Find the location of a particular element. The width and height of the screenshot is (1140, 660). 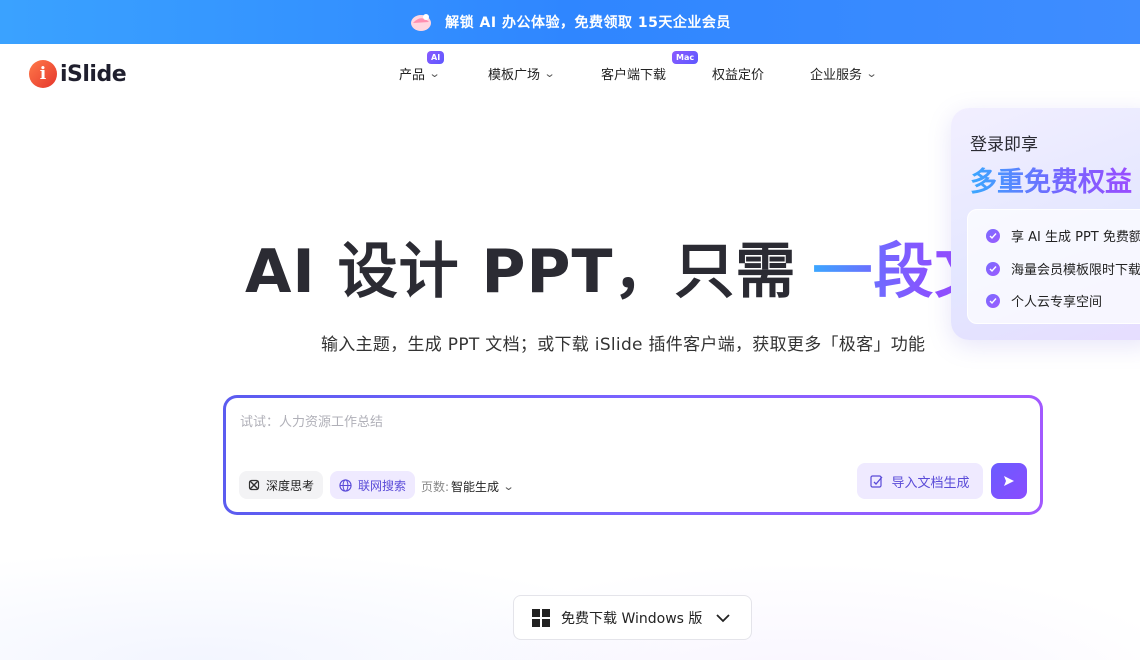

promo-benefits-card: 享 AI 生成 PPT 免费额度 海量会员模板限时下载 个人云专享空间 is located at coordinates (1053, 266).